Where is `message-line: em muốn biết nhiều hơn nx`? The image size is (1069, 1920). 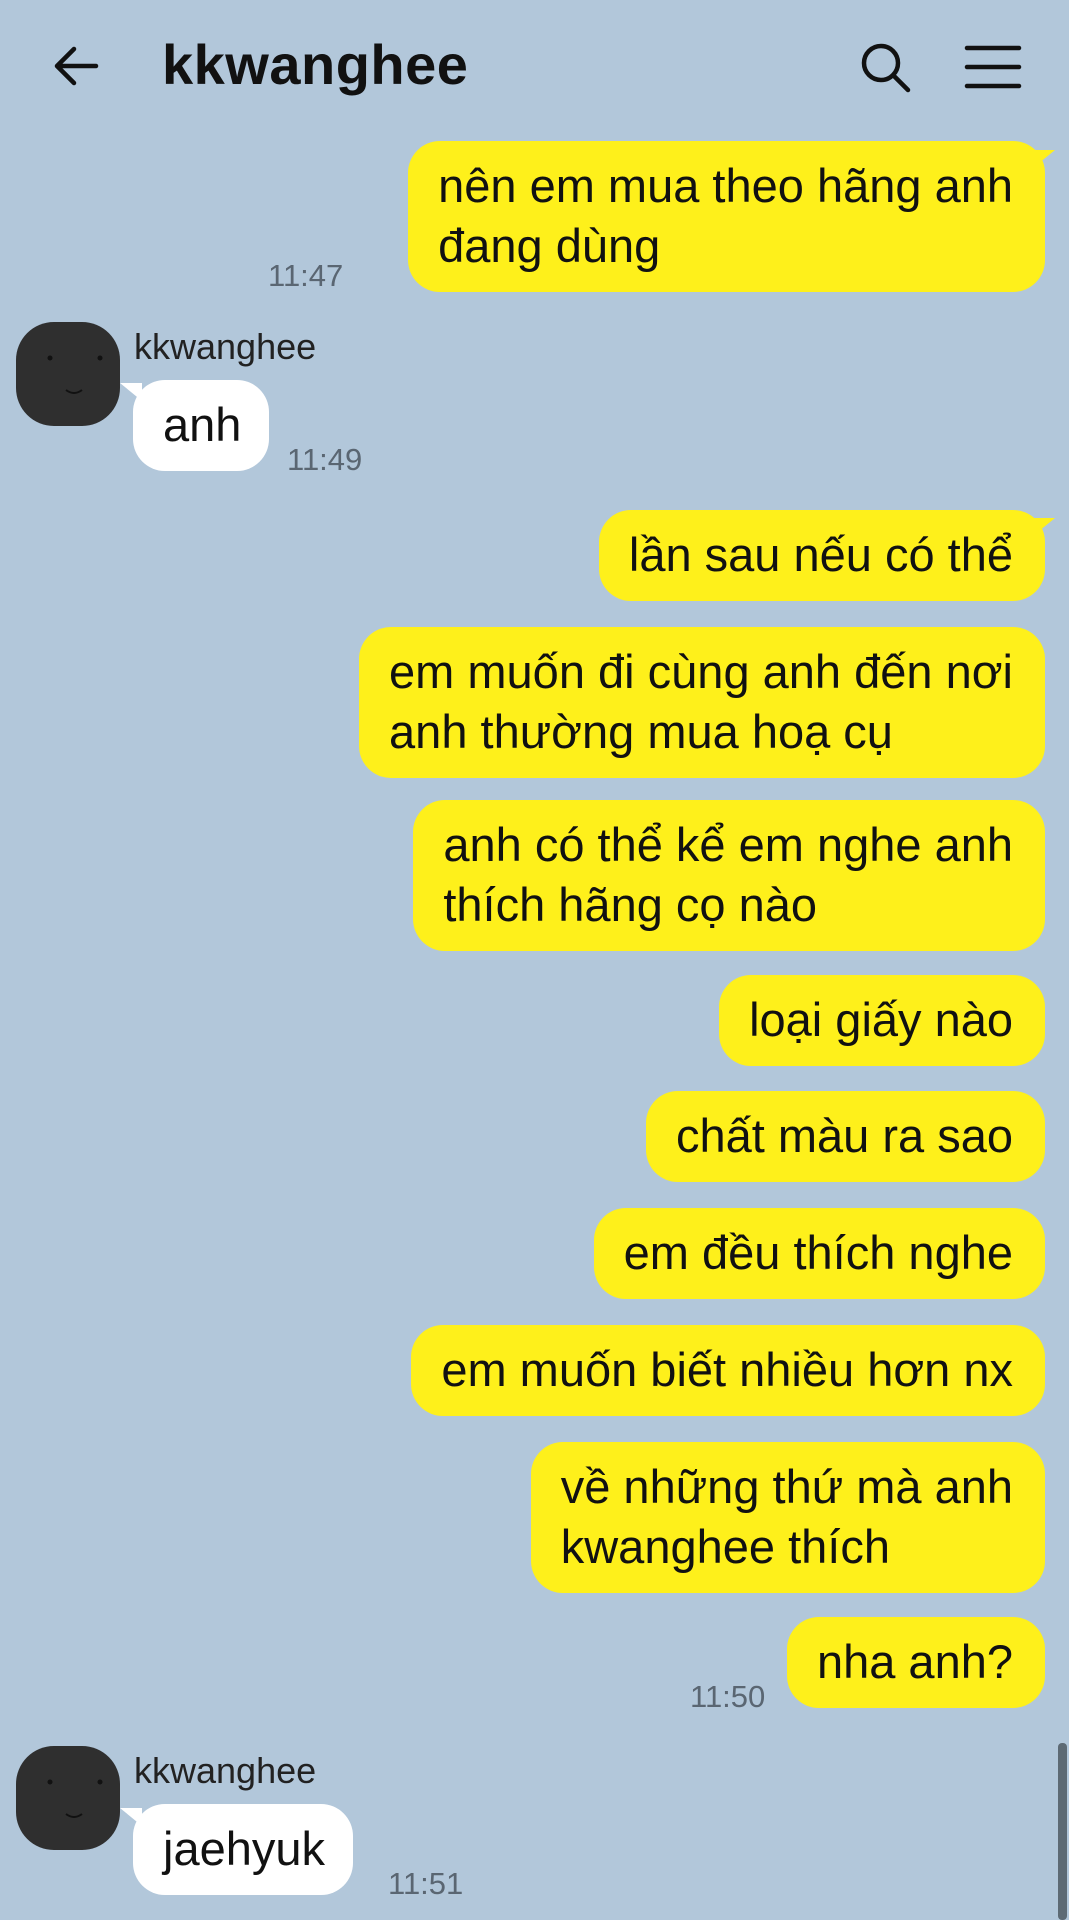
message-line: em muốn biết nhiều hơn nx is located at coordinates (727, 1369).